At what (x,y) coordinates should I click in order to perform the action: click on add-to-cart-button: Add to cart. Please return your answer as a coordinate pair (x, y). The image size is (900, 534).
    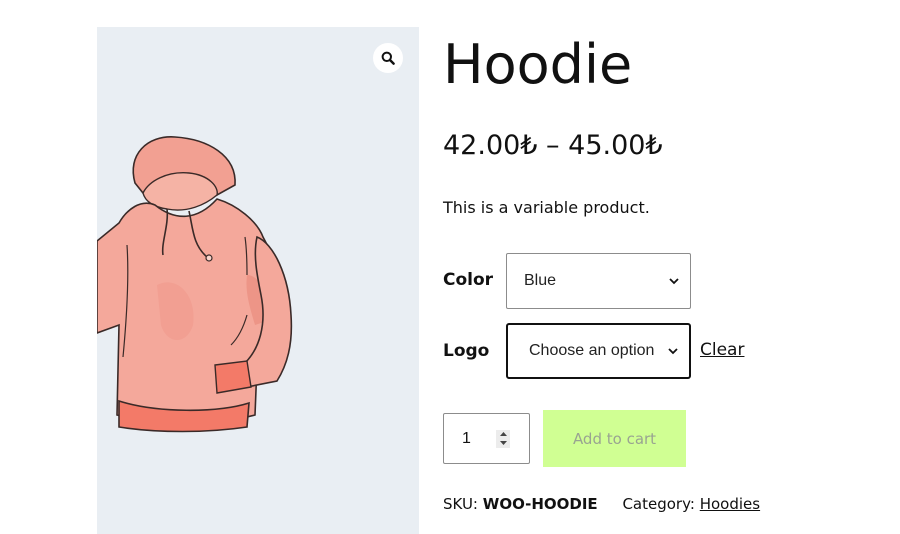
    Looking at the image, I should click on (614, 438).